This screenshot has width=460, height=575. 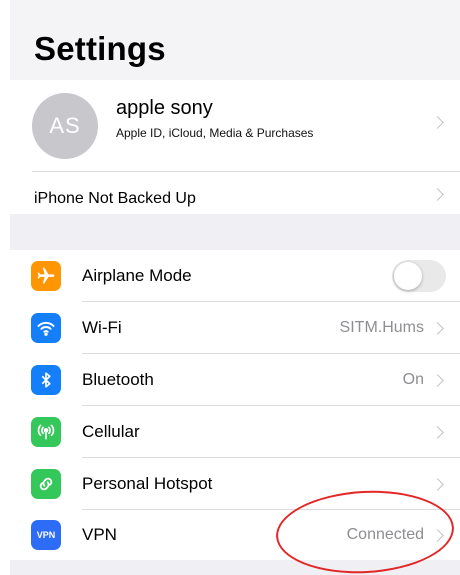 I want to click on cellular-antenna-icon, so click(x=46, y=432).